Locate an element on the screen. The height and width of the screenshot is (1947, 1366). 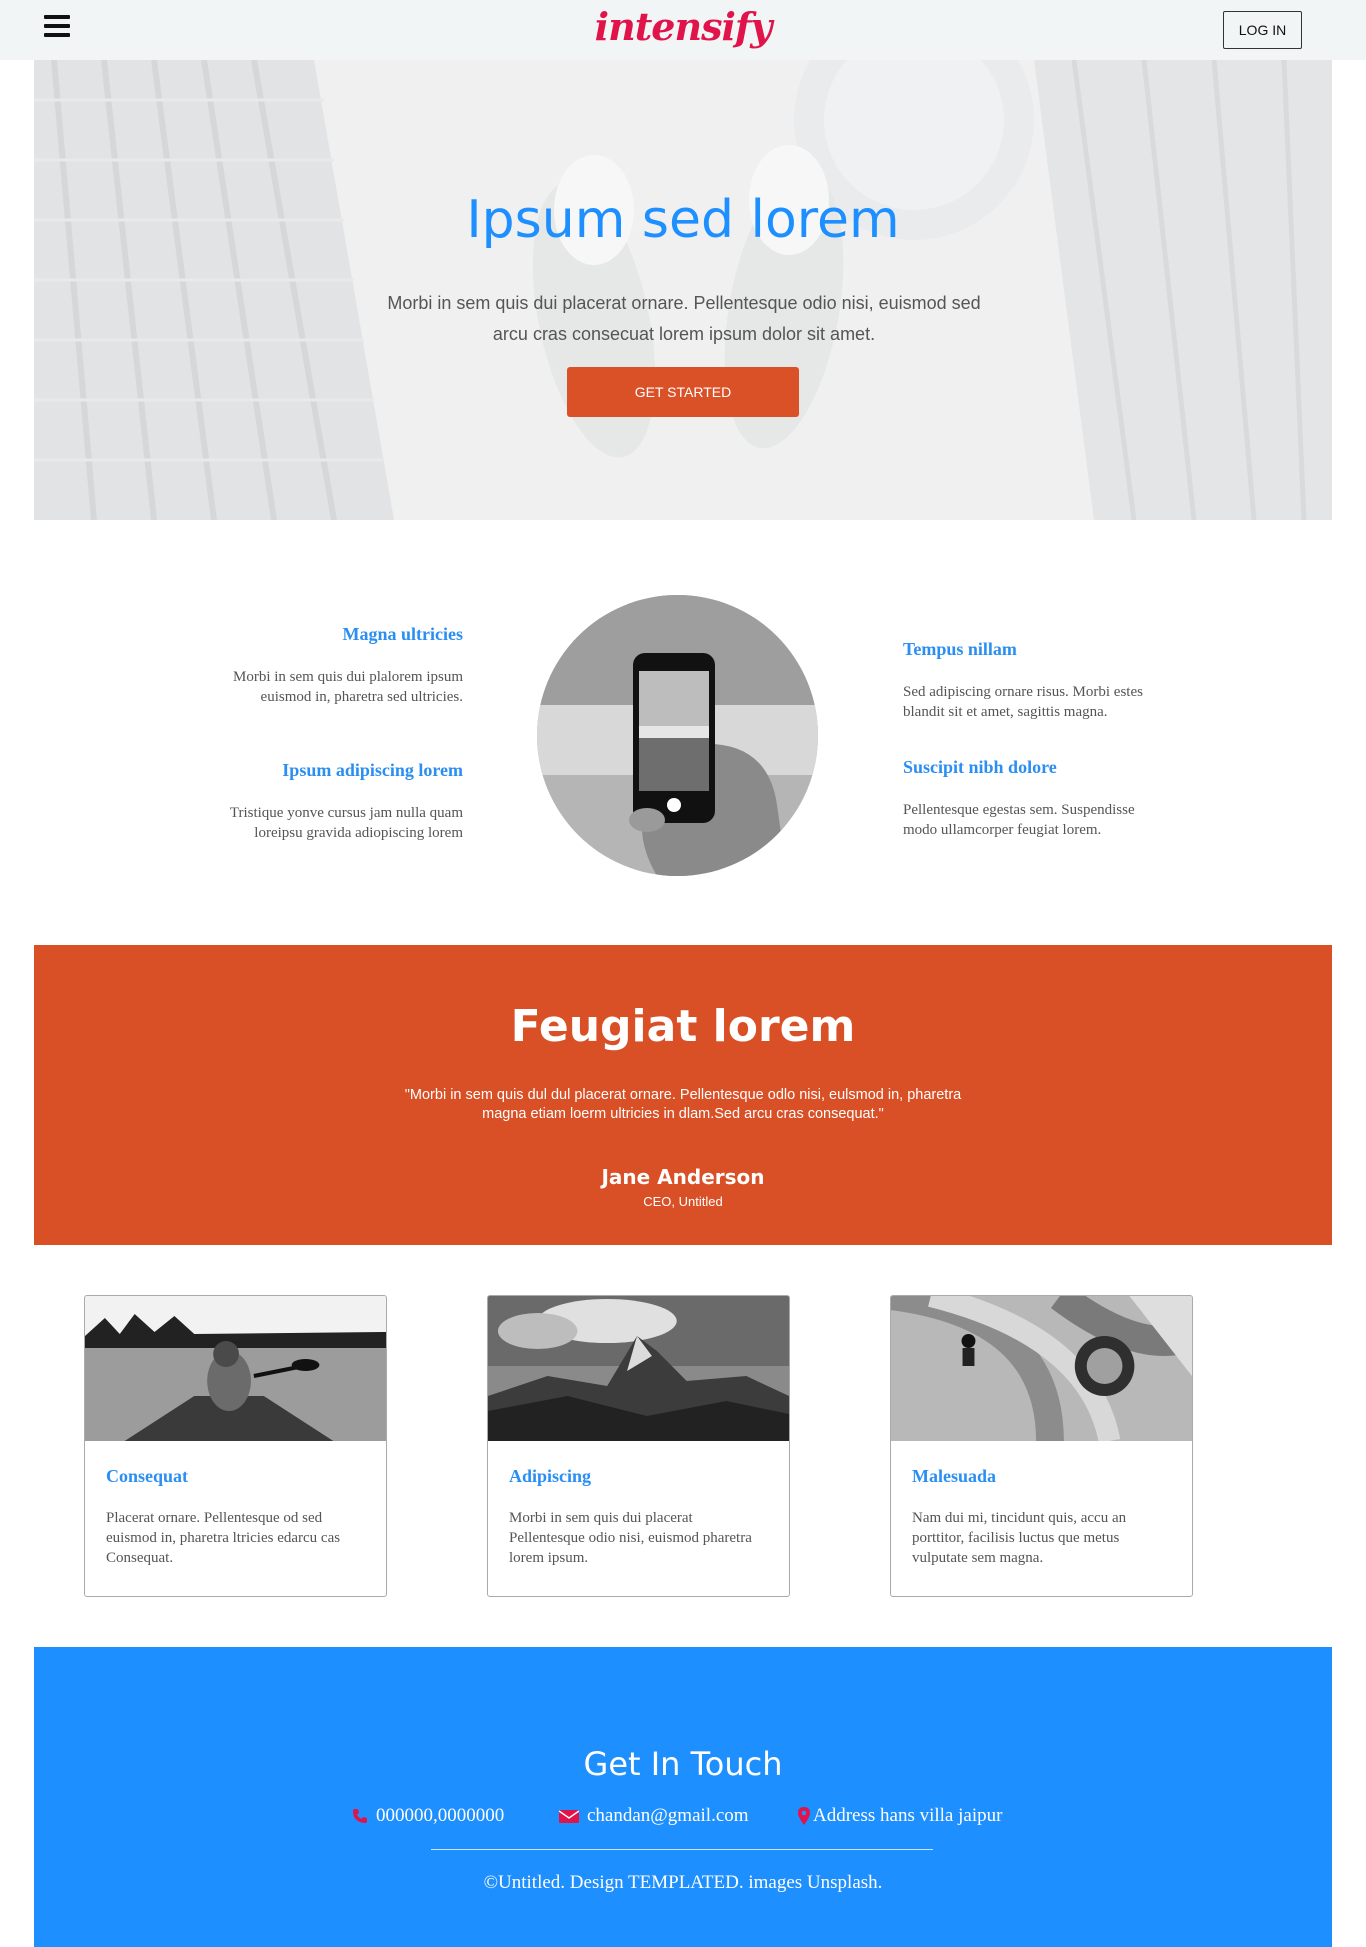
feature-title: Ipsum adipiscing lorem is located at coordinates (372, 770).